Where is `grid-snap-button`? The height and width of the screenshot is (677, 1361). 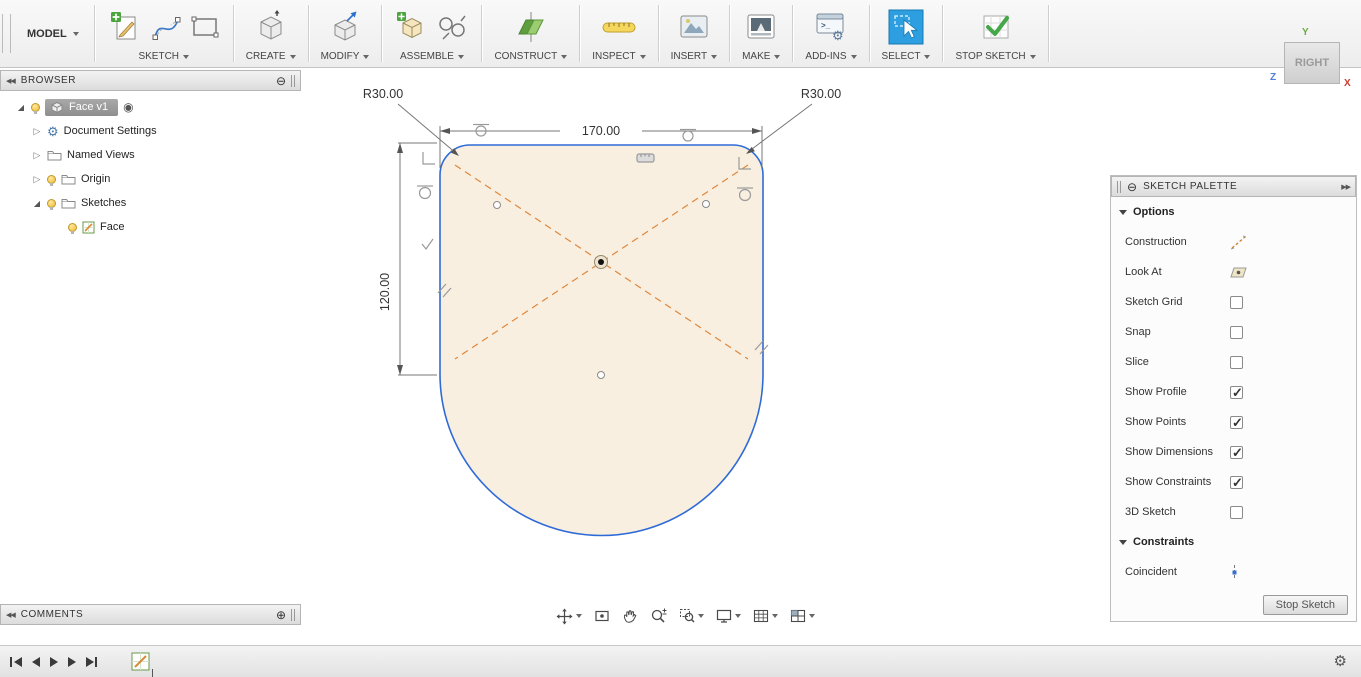
grid-snap-button is located at coordinates (765, 616).